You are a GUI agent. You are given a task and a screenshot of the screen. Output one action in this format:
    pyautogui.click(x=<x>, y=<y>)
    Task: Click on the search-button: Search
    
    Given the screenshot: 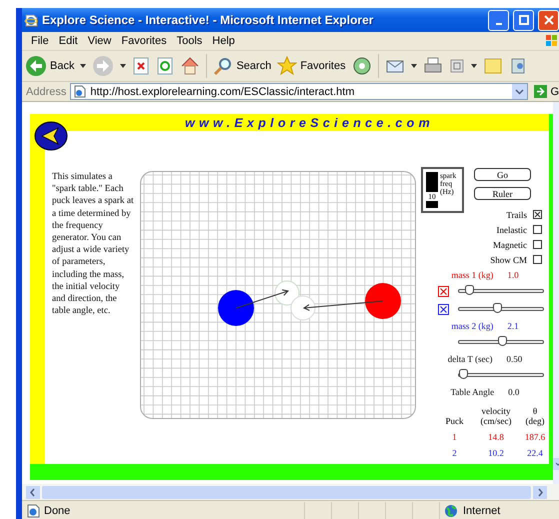 What is the action you would take?
    pyautogui.click(x=242, y=66)
    